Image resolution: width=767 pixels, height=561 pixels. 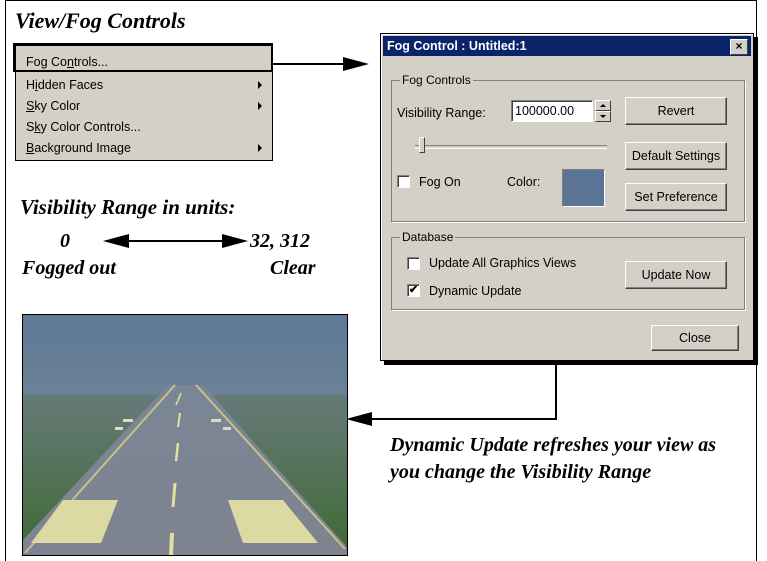 I want to click on group-label: Fog Controls, so click(x=436, y=80).